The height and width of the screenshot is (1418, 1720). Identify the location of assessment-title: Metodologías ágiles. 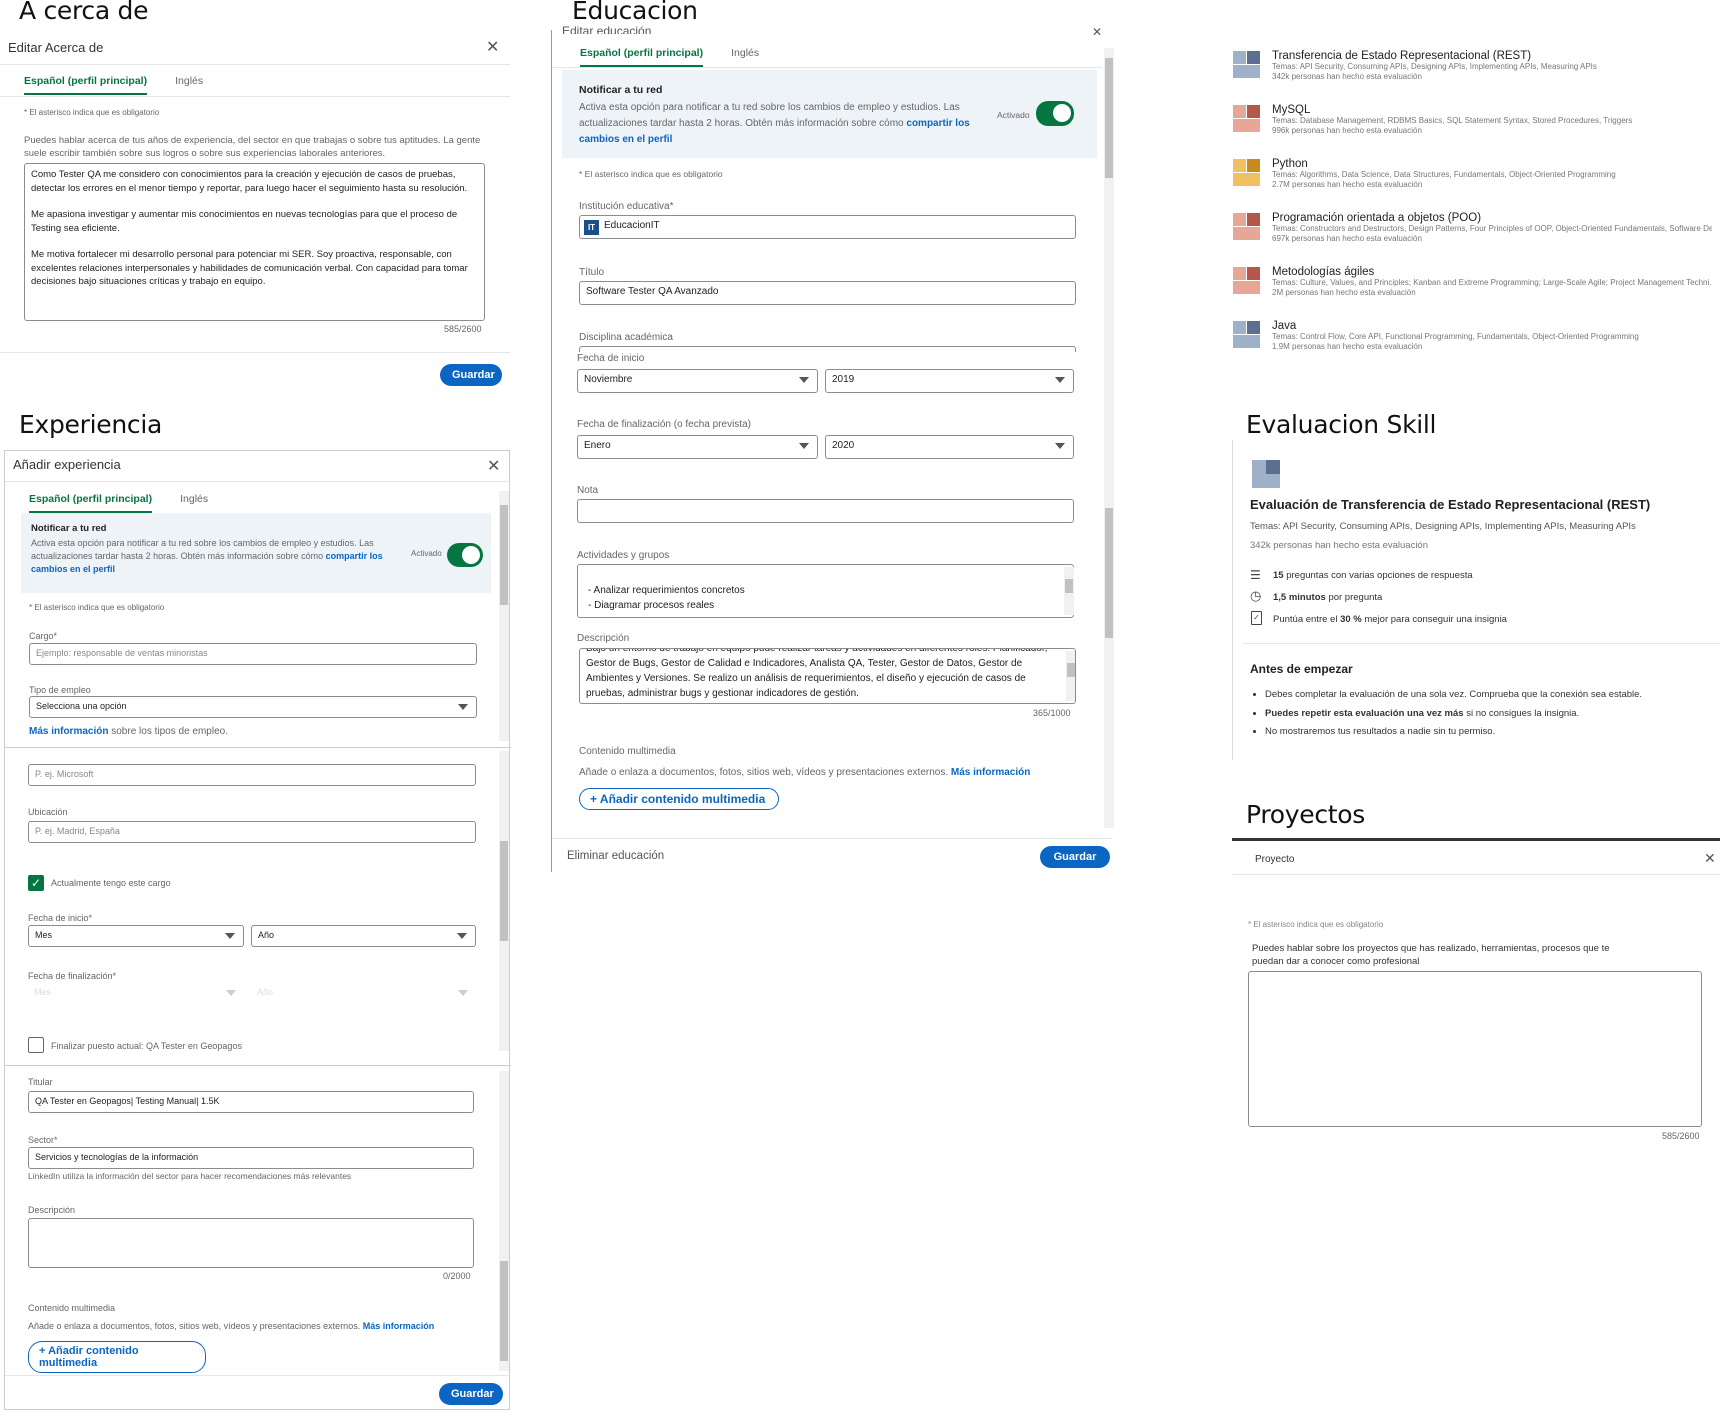
(1492, 272).